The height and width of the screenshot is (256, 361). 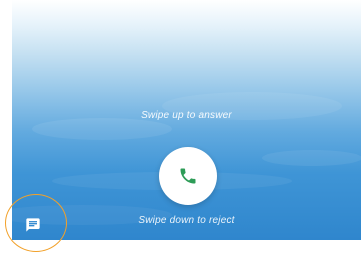 I want to click on reply-with-message-button, so click(x=33, y=225).